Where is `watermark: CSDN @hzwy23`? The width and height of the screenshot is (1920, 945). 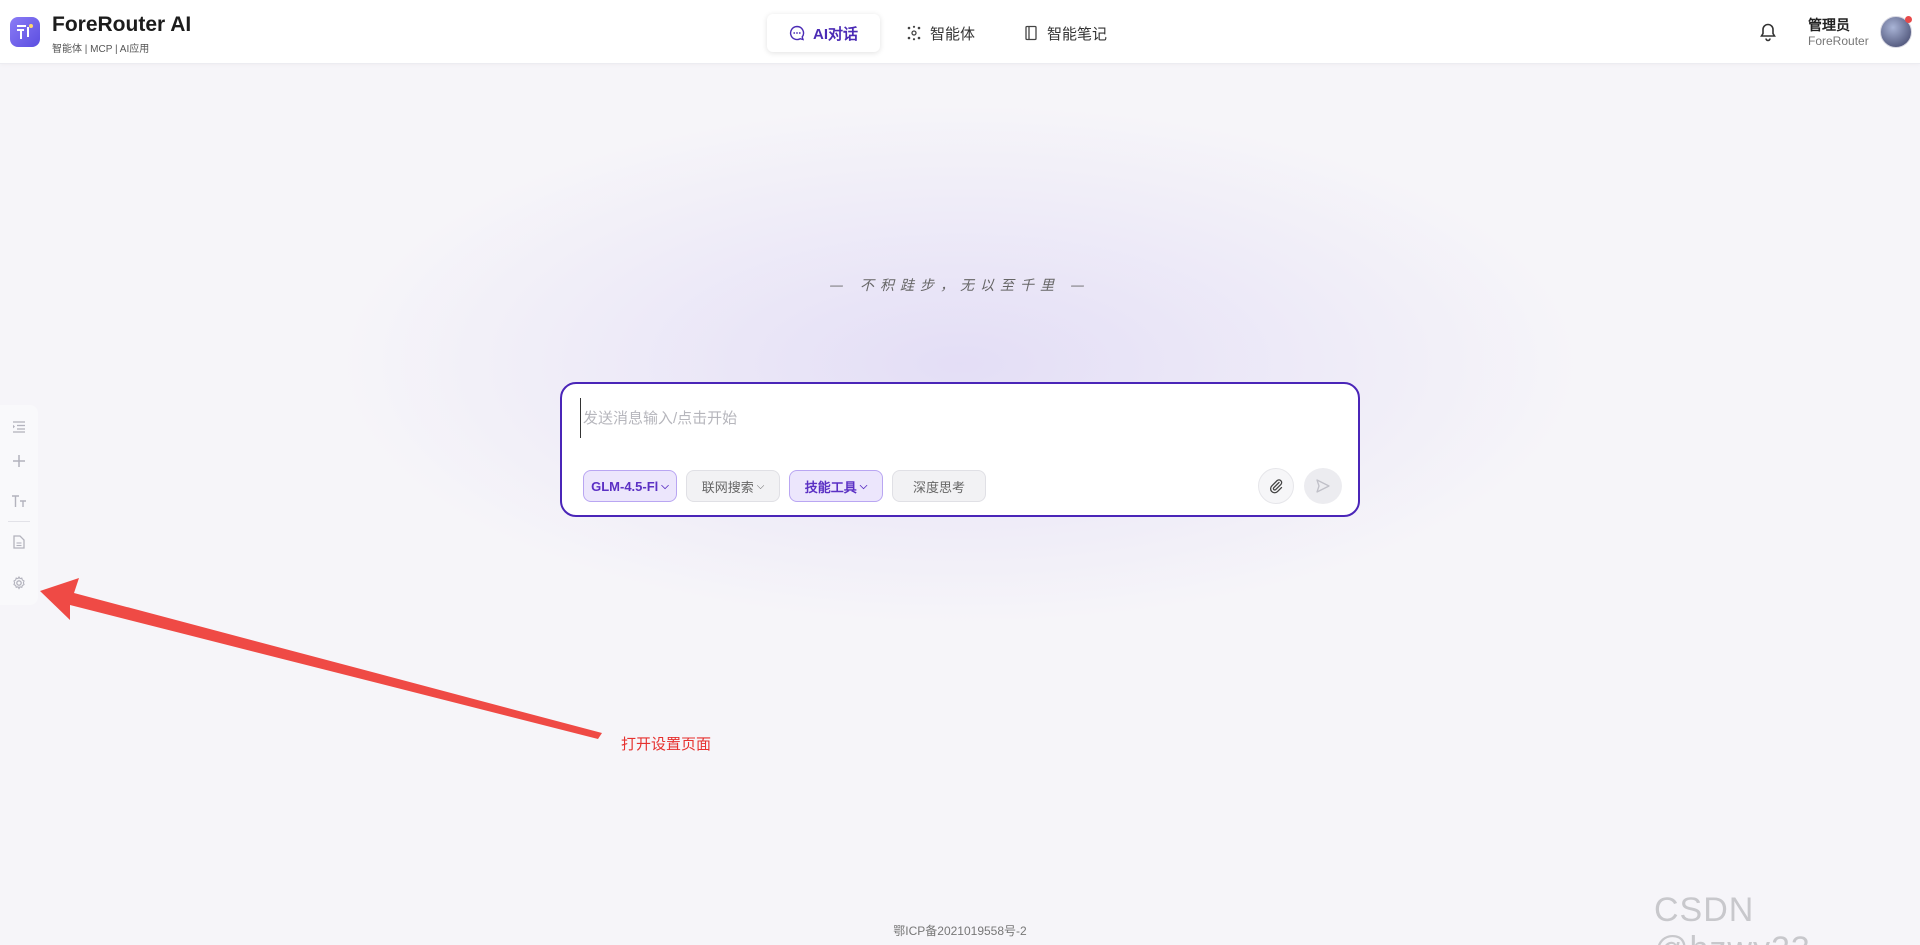 watermark: CSDN @hzwy23 is located at coordinates (1732, 918).